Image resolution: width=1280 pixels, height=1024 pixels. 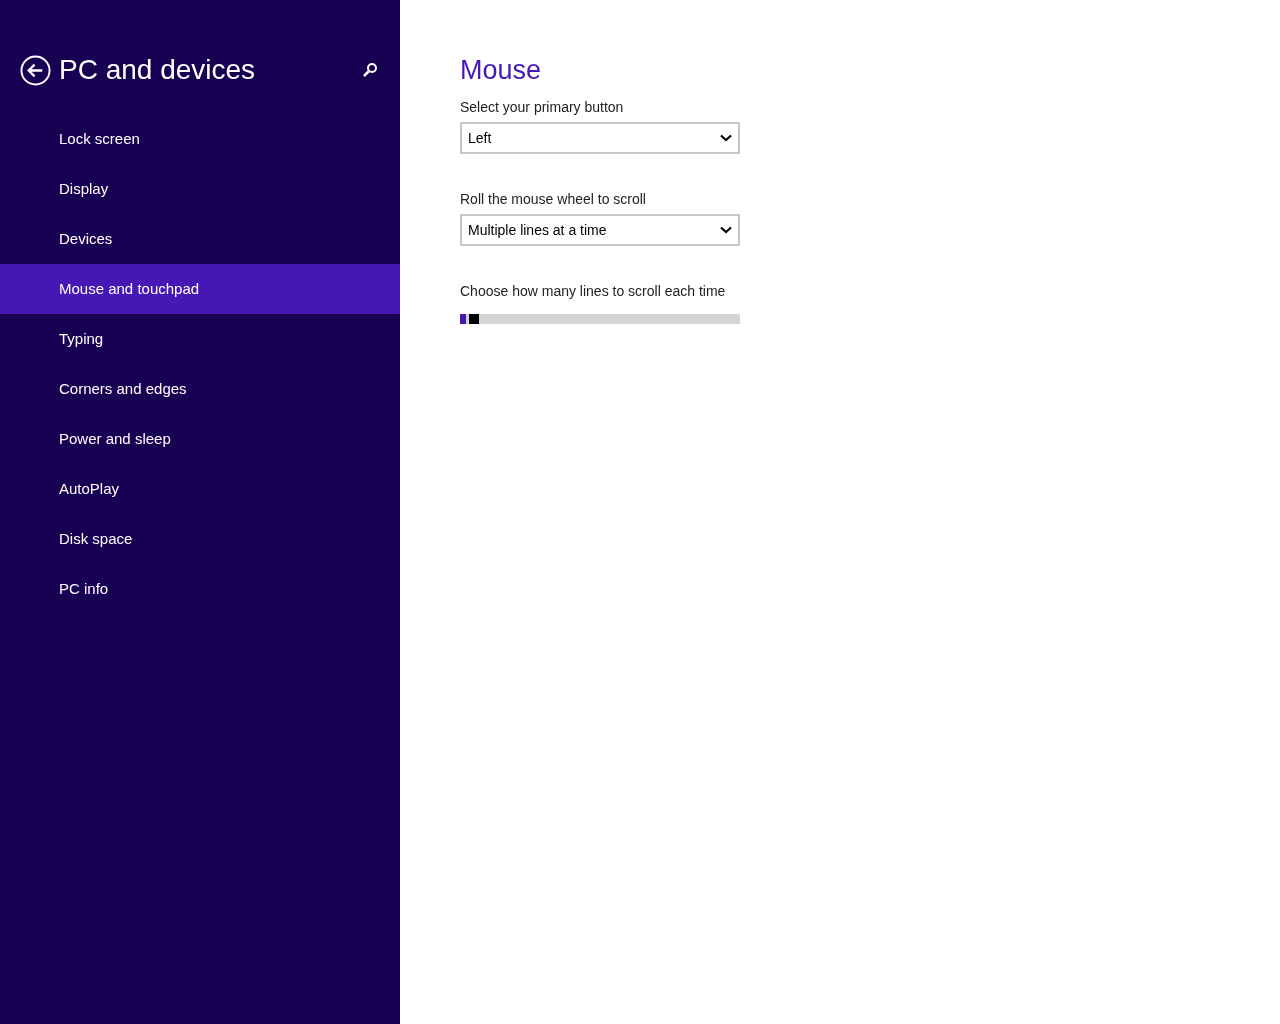 I want to click on nav-item: Devices, so click(x=200, y=239).